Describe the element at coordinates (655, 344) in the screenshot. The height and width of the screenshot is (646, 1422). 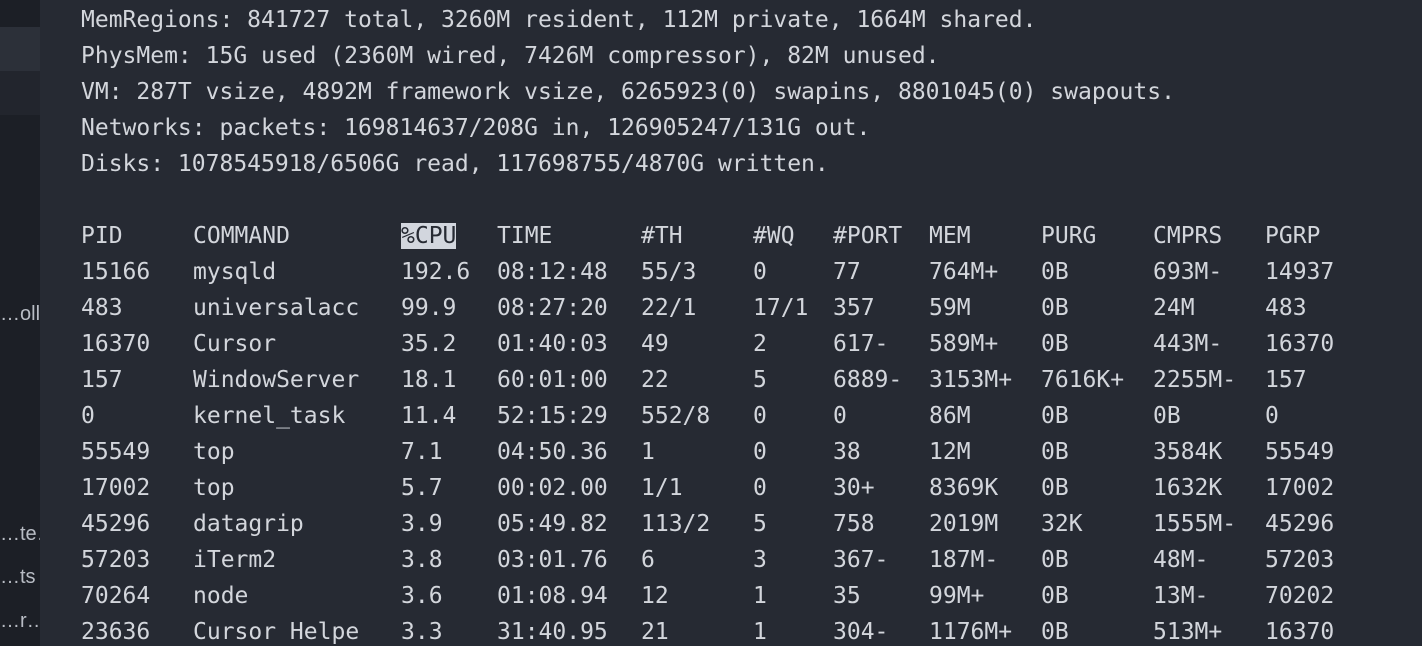
I see `cell-threads: 49` at that location.